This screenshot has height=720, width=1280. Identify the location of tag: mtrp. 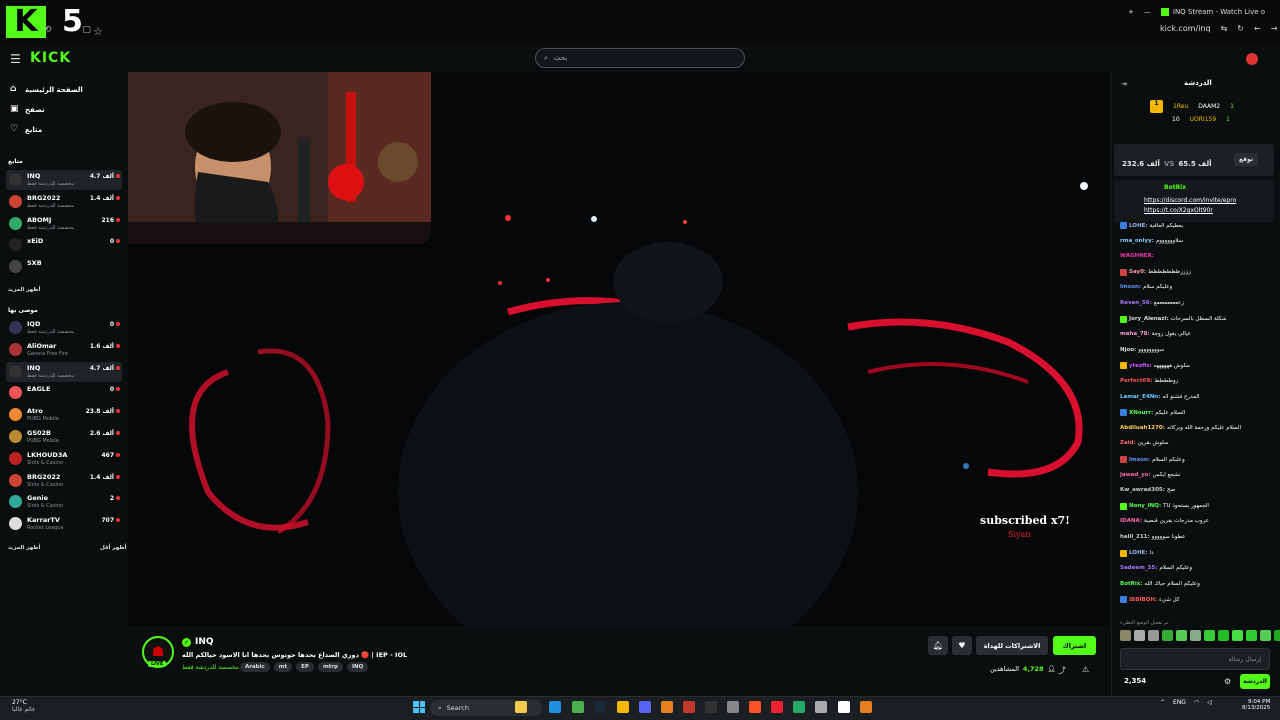
(330, 667).